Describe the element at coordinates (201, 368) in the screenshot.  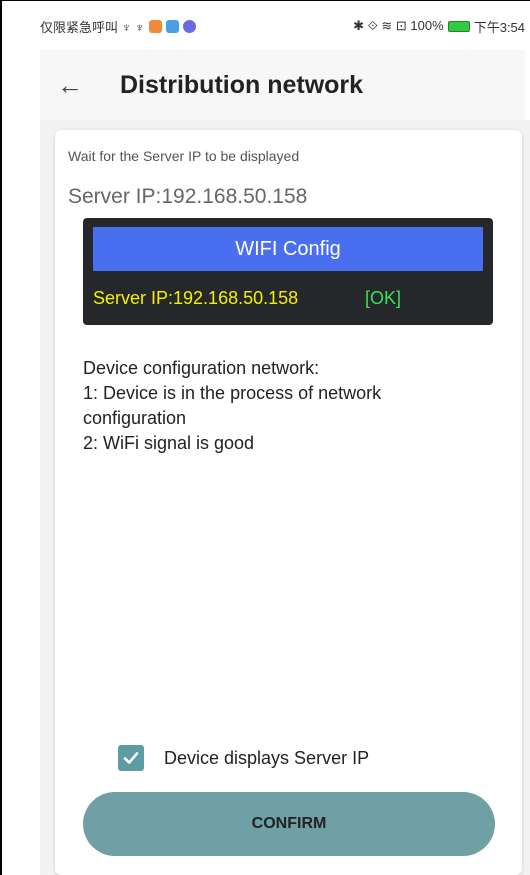
I see `description-line: Device configuration network:` at that location.